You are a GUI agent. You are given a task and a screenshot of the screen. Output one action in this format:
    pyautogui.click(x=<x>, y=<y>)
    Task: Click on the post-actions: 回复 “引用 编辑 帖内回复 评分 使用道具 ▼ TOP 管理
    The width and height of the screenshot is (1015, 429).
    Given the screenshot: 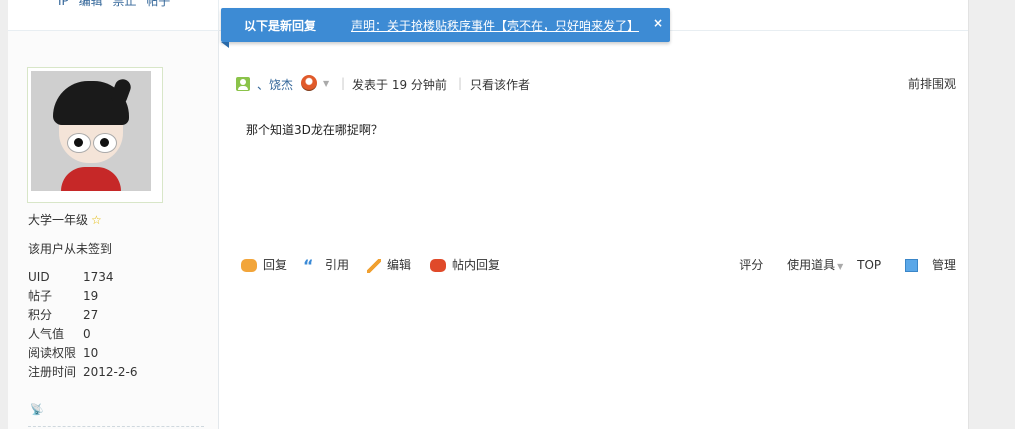 What is the action you would take?
    pyautogui.click(x=598, y=266)
    